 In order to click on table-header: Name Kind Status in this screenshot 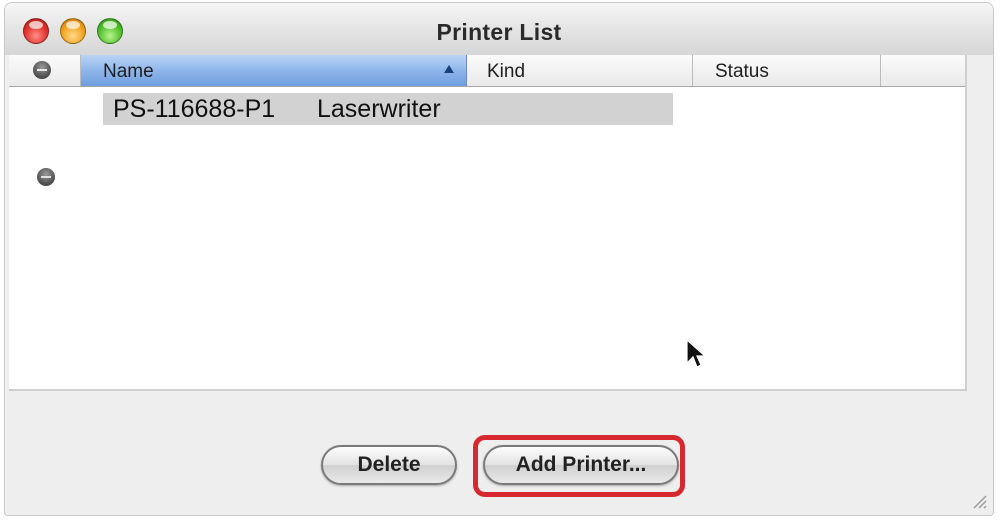, I will do `click(487, 71)`.